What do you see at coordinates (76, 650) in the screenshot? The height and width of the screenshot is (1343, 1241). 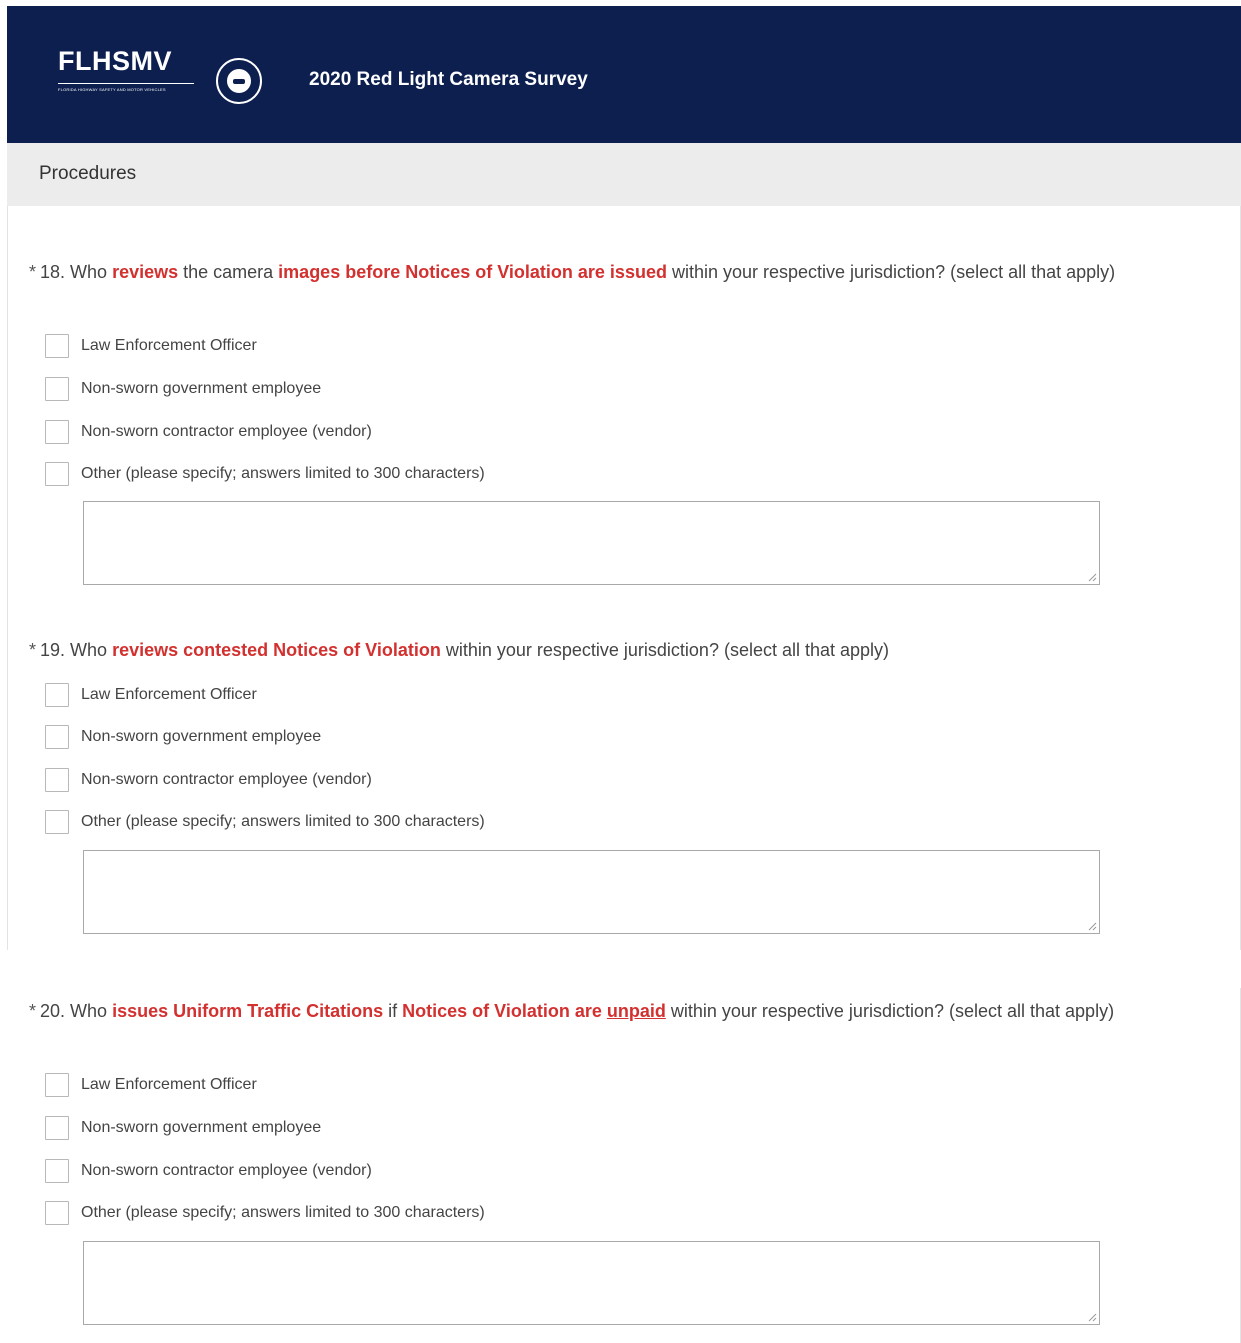 I see `question-text-segment: 19. Who` at bounding box center [76, 650].